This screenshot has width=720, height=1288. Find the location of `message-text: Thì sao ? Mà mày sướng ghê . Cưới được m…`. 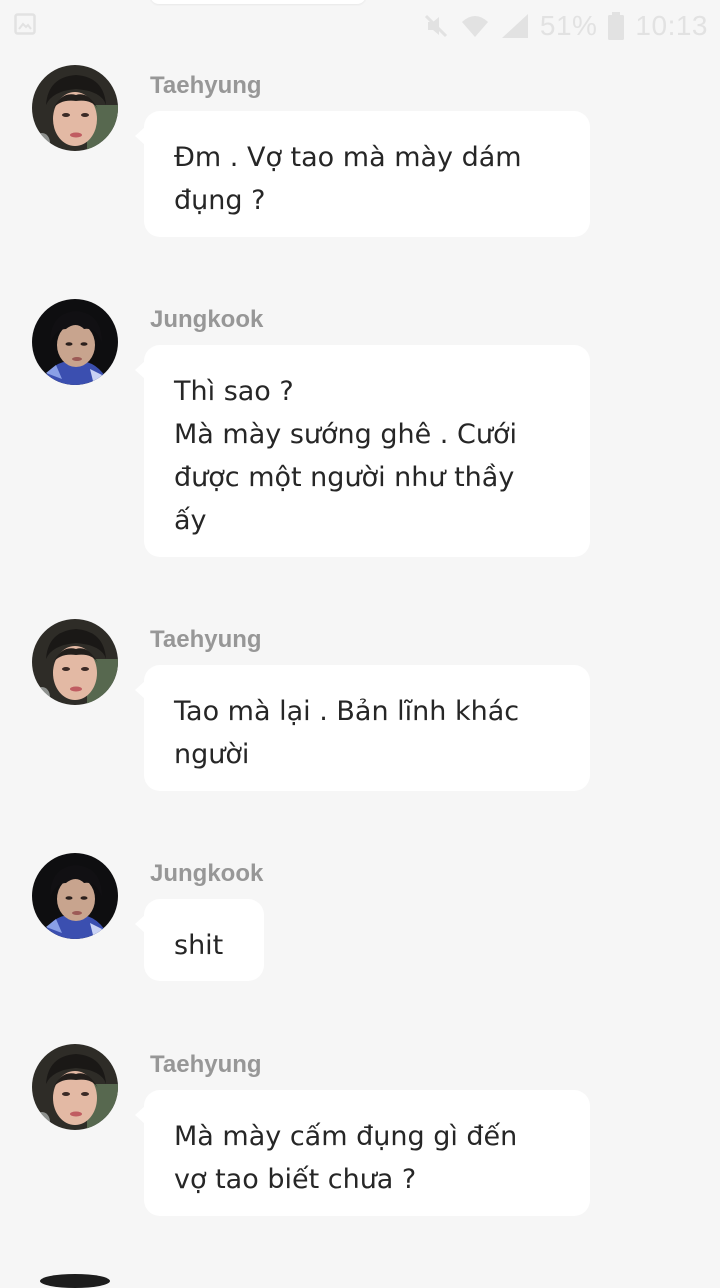

message-text: Thì sao ? Mà mày sướng ghê . Cưới được m… is located at coordinates (345, 456).